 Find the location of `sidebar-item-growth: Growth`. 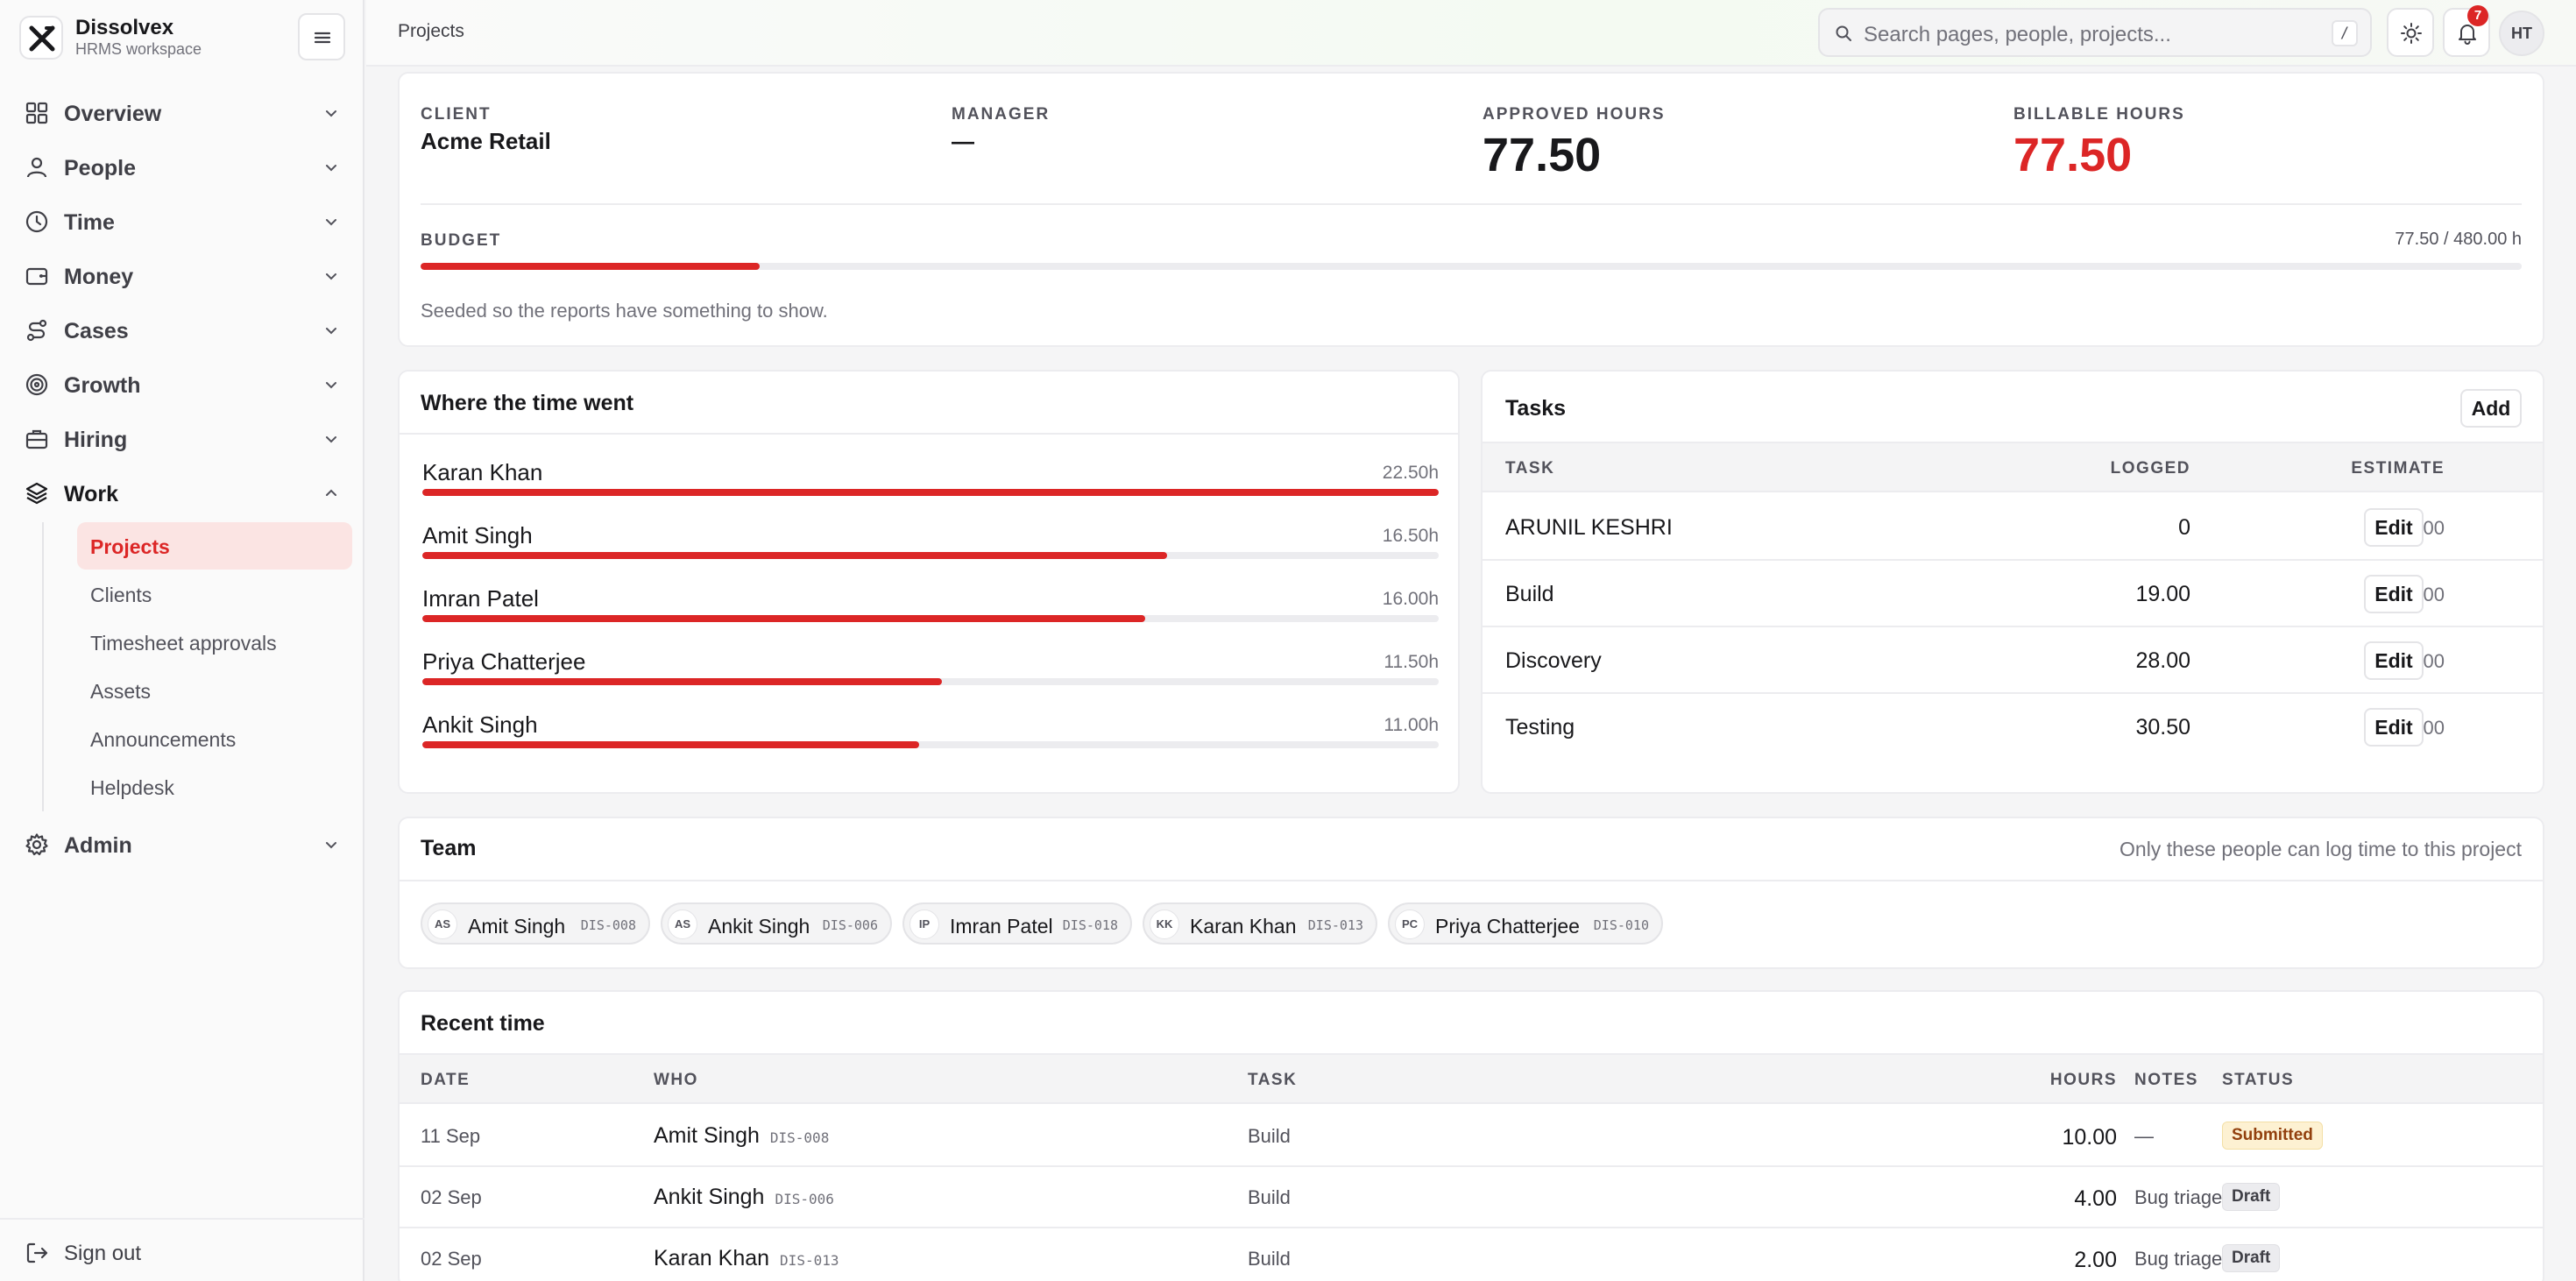

sidebar-item-growth: Growth is located at coordinates (182, 384).